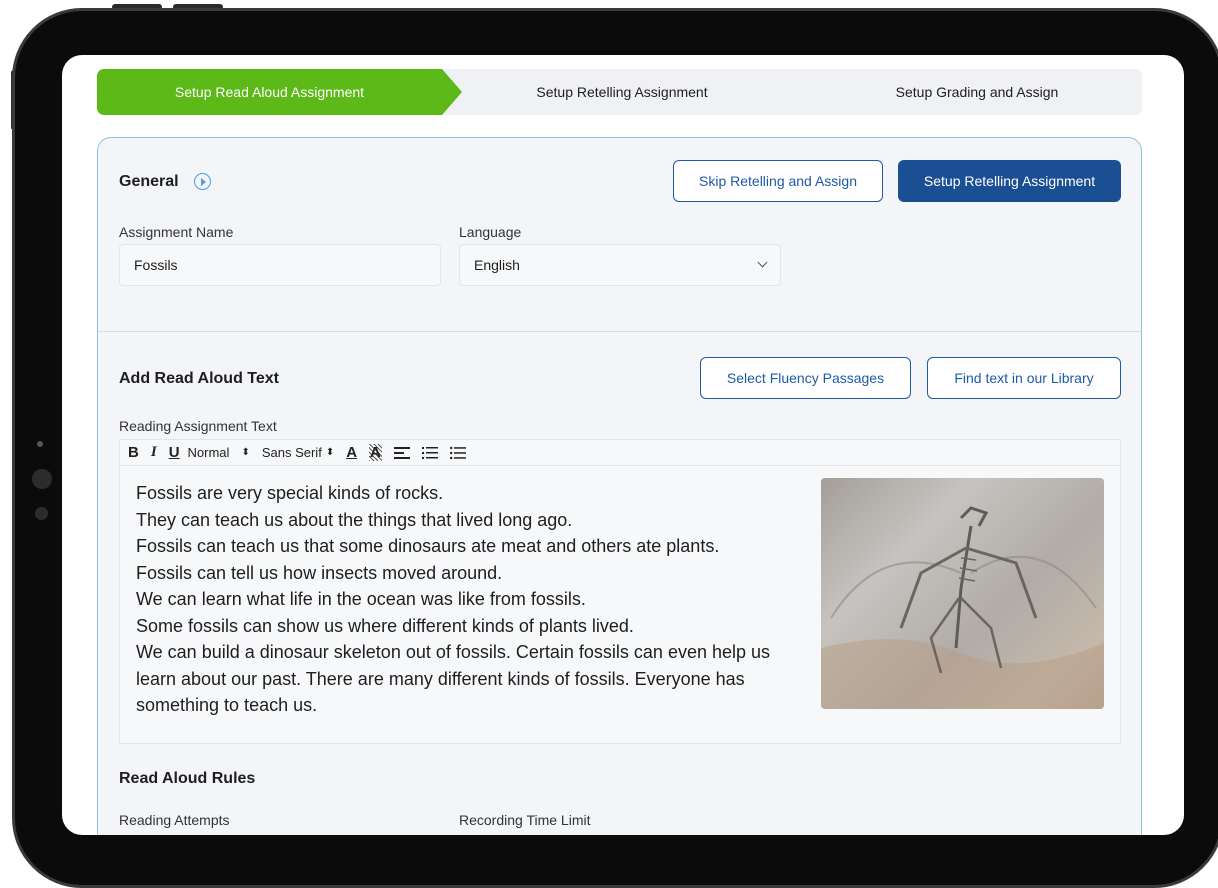 The width and height of the screenshot is (1218, 888). What do you see at coordinates (351, 452) in the screenshot?
I see `text-color-button: A` at bounding box center [351, 452].